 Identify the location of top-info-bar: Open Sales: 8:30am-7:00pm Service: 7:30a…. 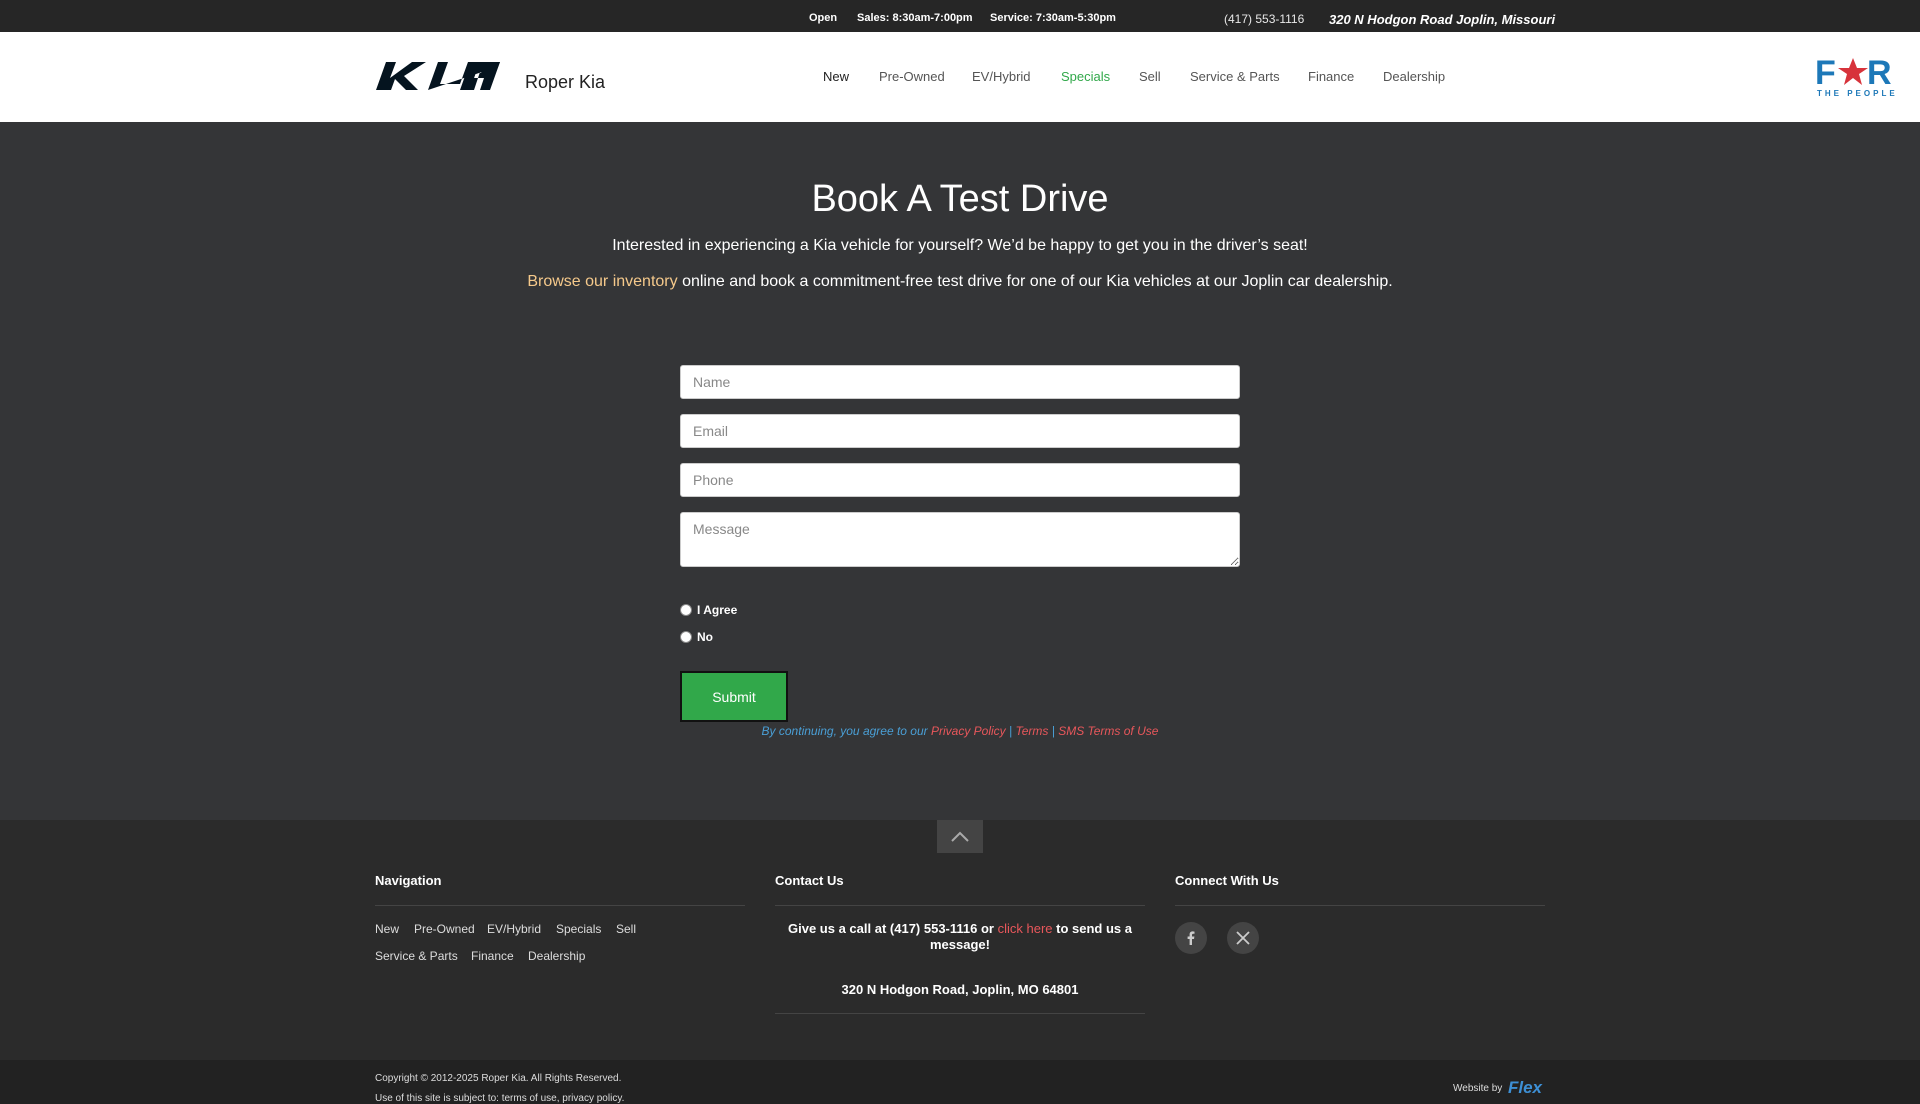
(960, 16).